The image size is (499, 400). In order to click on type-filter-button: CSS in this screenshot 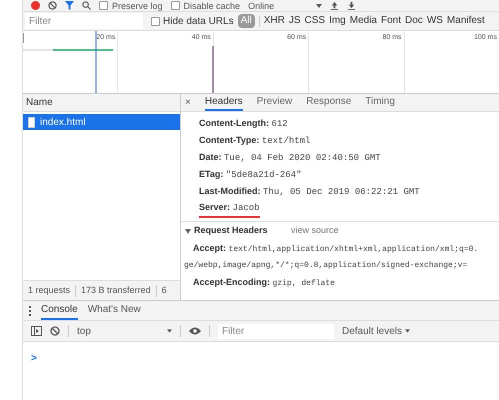, I will do `click(315, 21)`.